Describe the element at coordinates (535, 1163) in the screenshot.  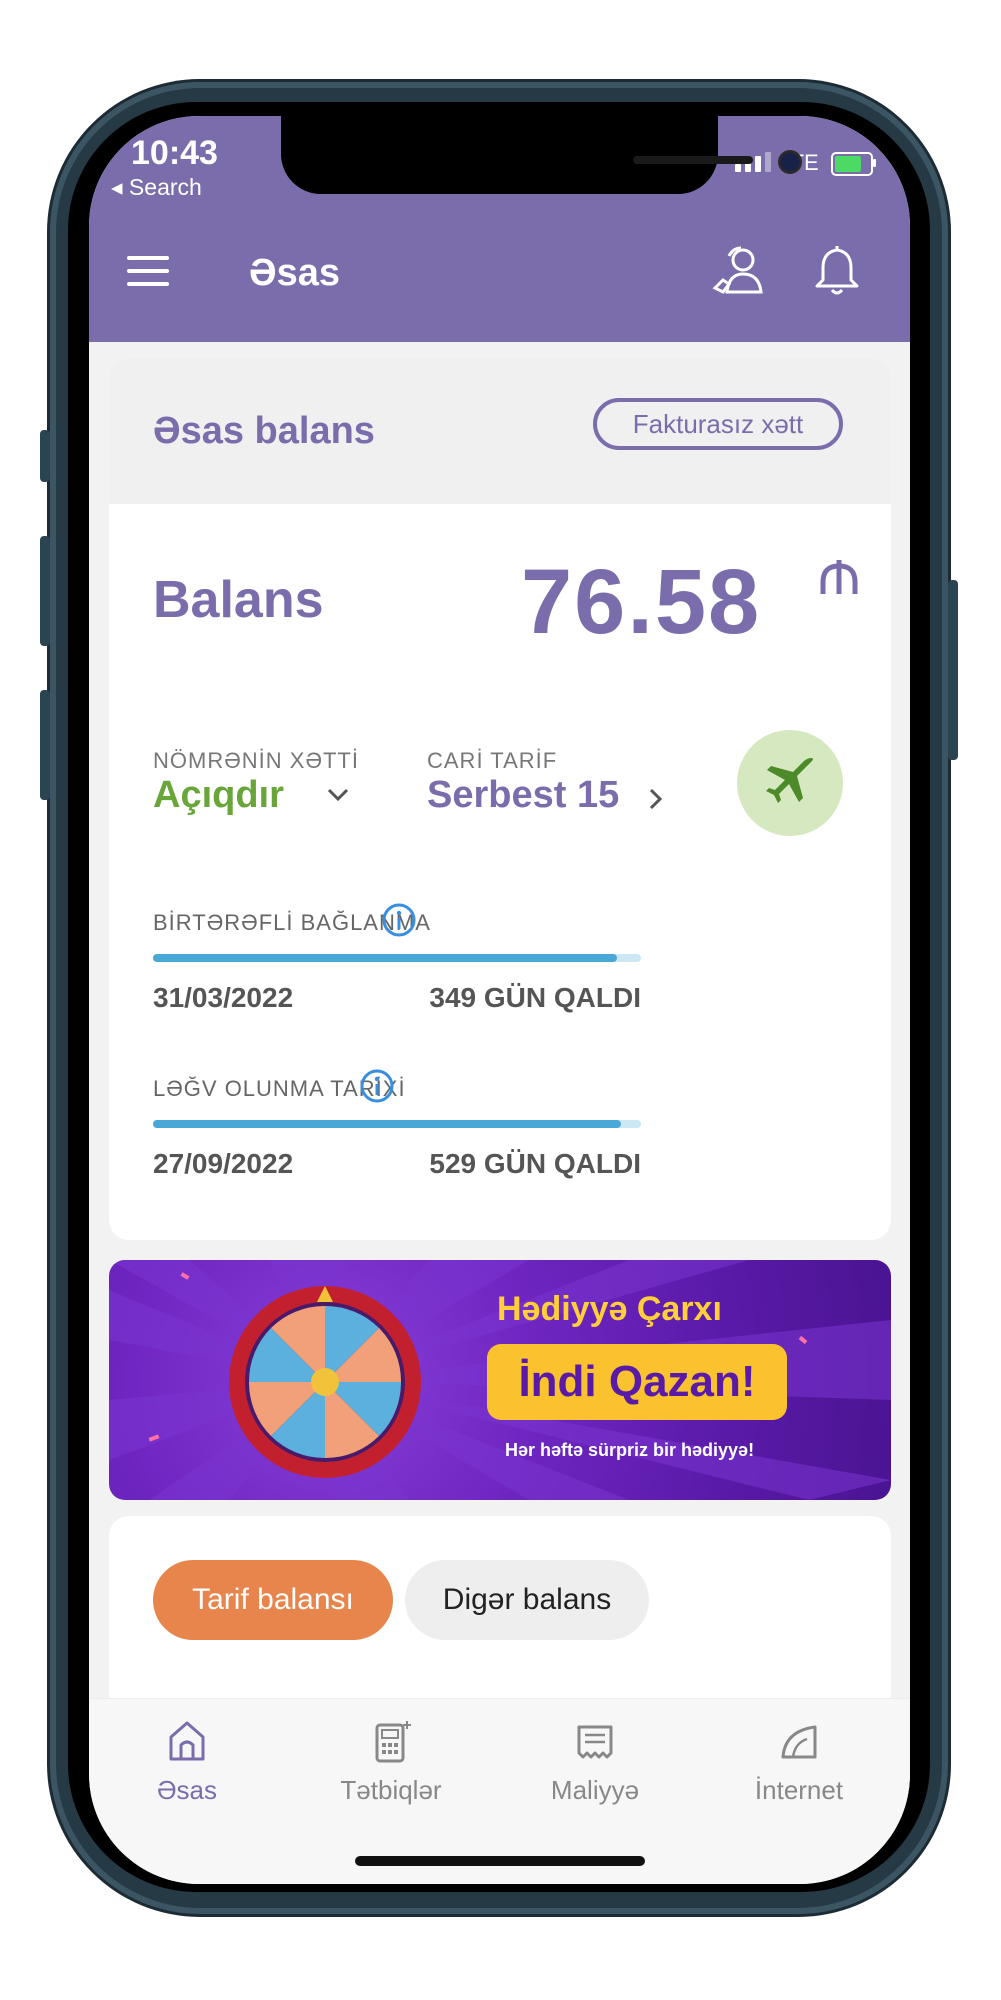
I see `condition-days-left: 529 GÜN QALDI` at that location.